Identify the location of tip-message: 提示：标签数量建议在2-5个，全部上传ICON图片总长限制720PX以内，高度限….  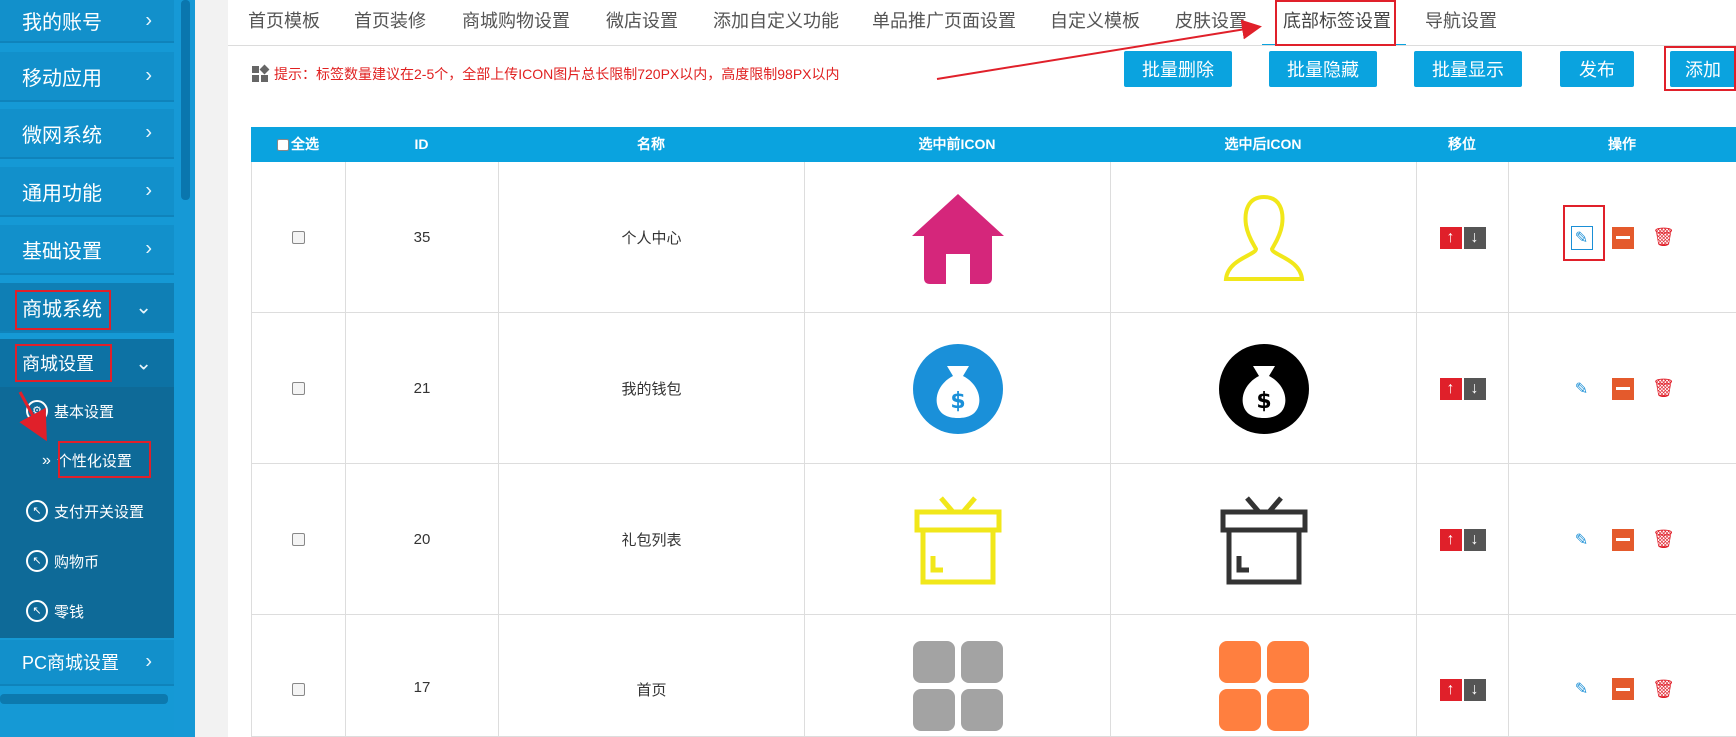
(546, 74).